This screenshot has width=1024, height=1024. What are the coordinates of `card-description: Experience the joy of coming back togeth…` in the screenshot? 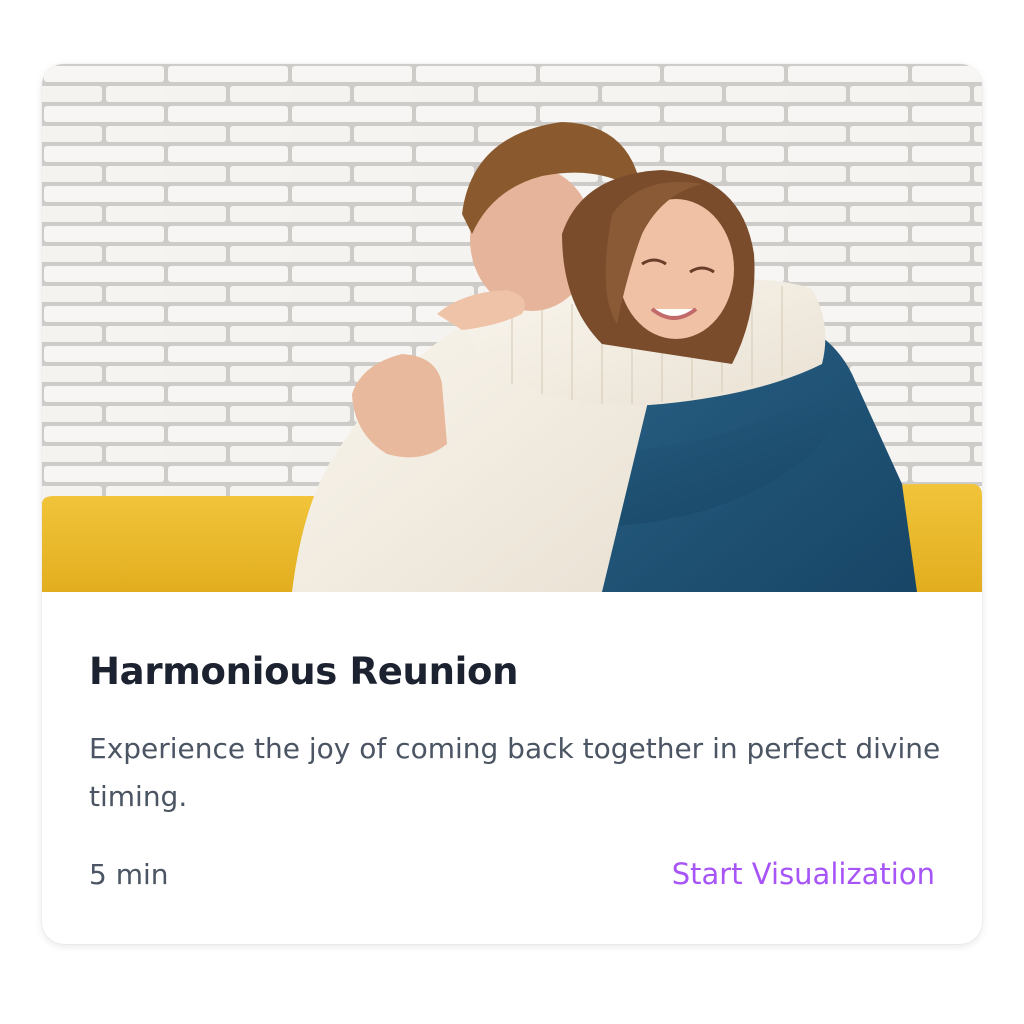 It's located at (515, 772).